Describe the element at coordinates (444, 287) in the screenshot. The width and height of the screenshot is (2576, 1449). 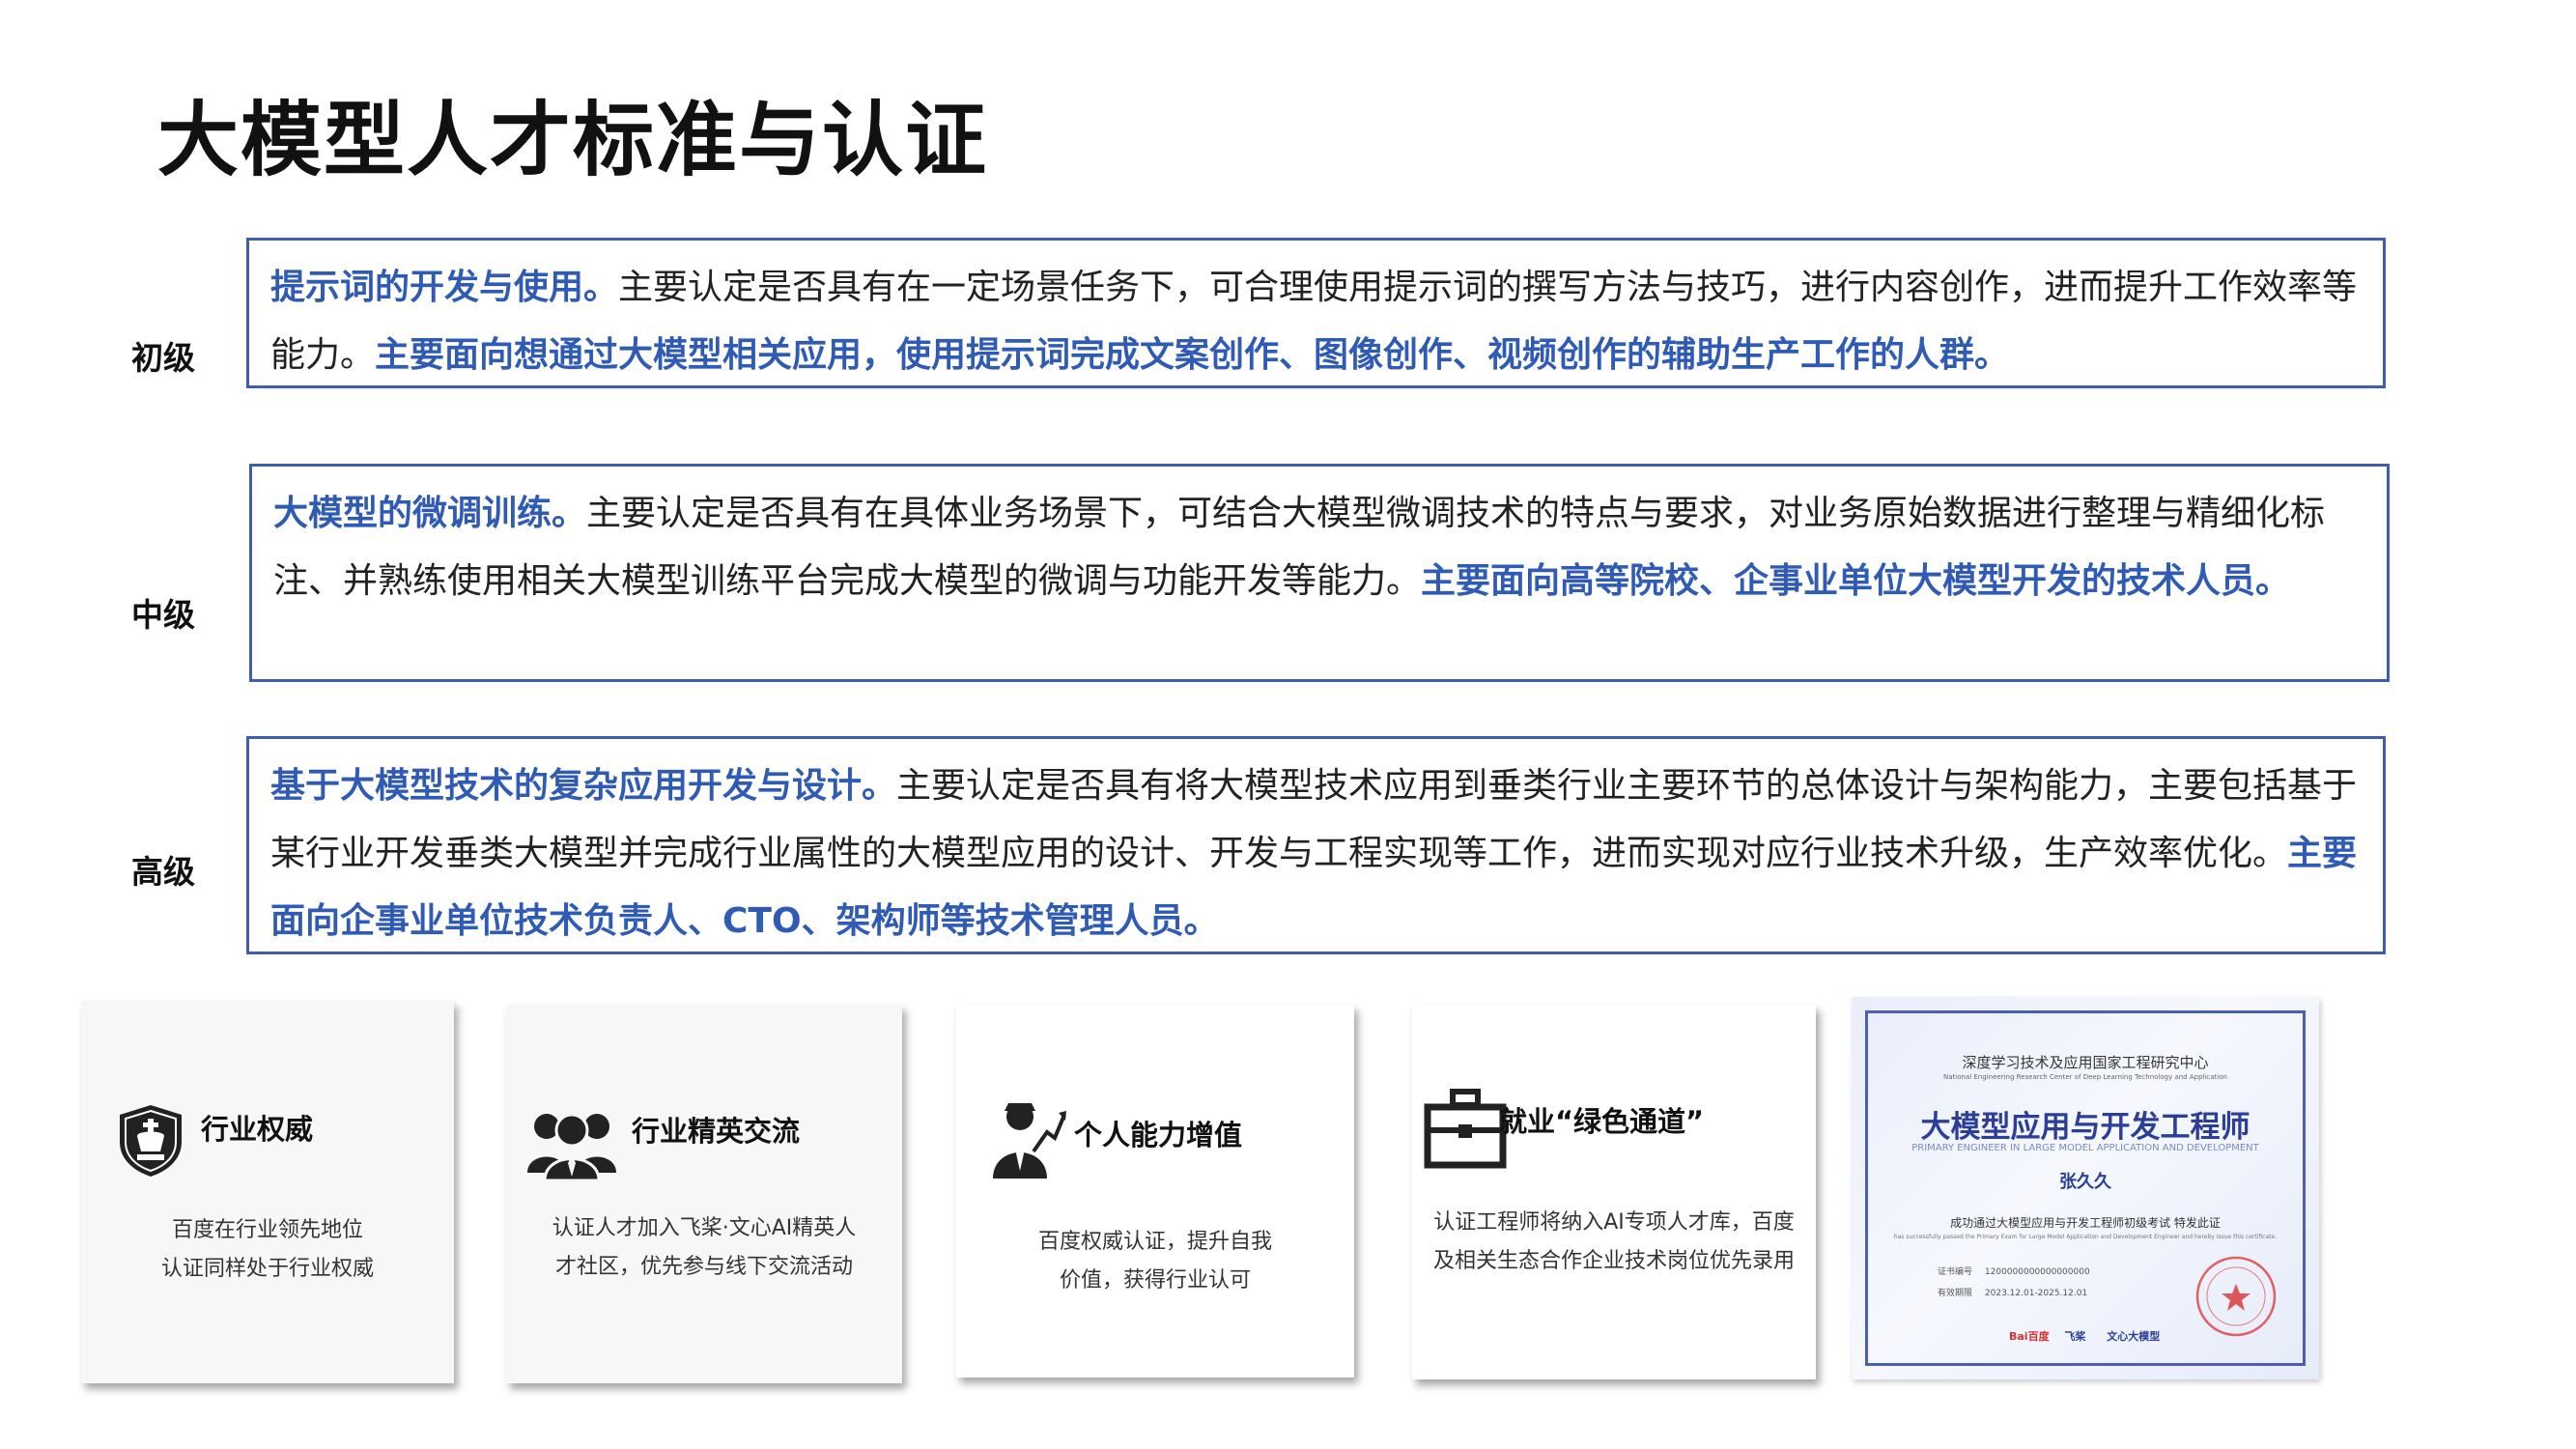
I see `level-highlight: 提示词的开发与使用。` at that location.